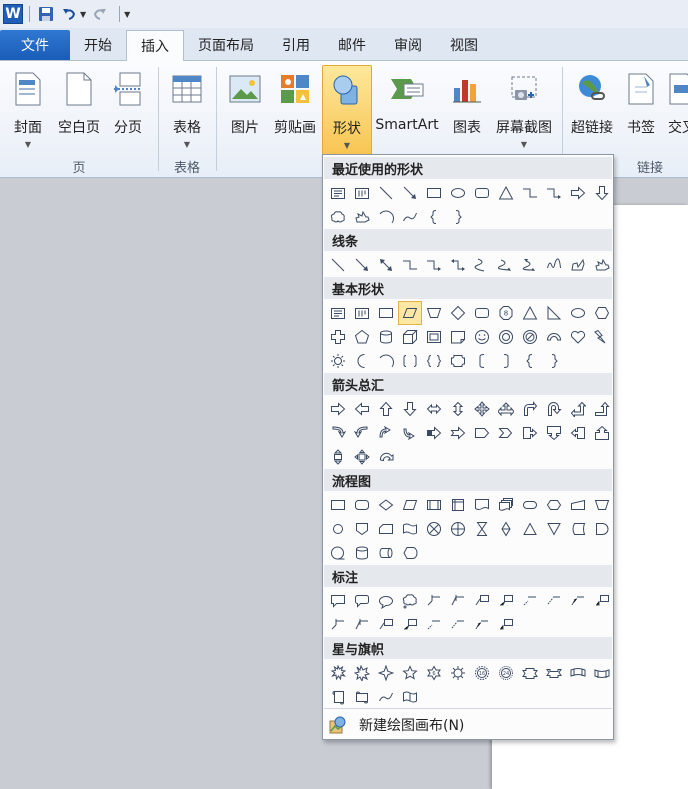  Describe the element at coordinates (410, 529) in the screenshot. I see `shape-fc-tape-icon` at that location.